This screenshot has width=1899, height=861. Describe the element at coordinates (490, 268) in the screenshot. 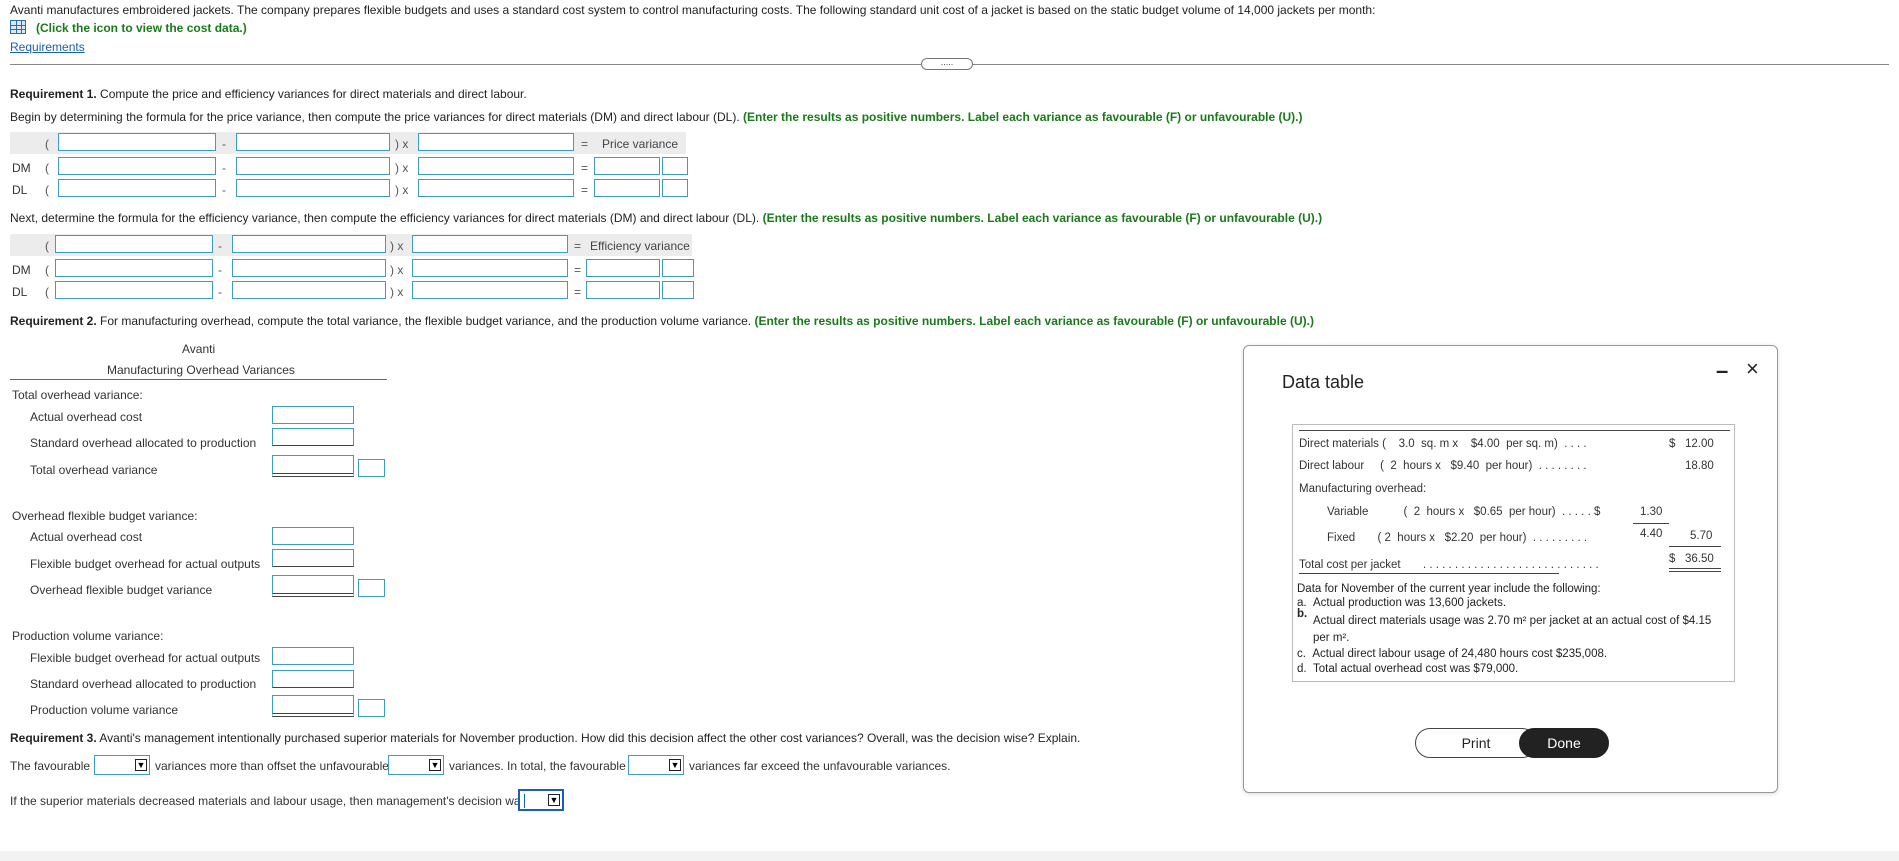

I see `dm-eff-standard-price` at that location.